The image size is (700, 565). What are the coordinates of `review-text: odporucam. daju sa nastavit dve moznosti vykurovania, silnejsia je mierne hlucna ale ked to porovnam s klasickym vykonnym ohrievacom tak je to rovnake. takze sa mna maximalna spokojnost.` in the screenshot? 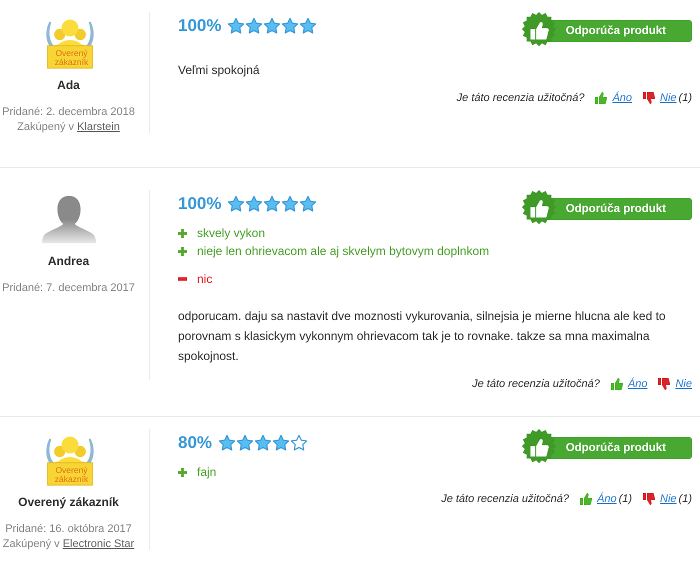 It's located at (422, 336).